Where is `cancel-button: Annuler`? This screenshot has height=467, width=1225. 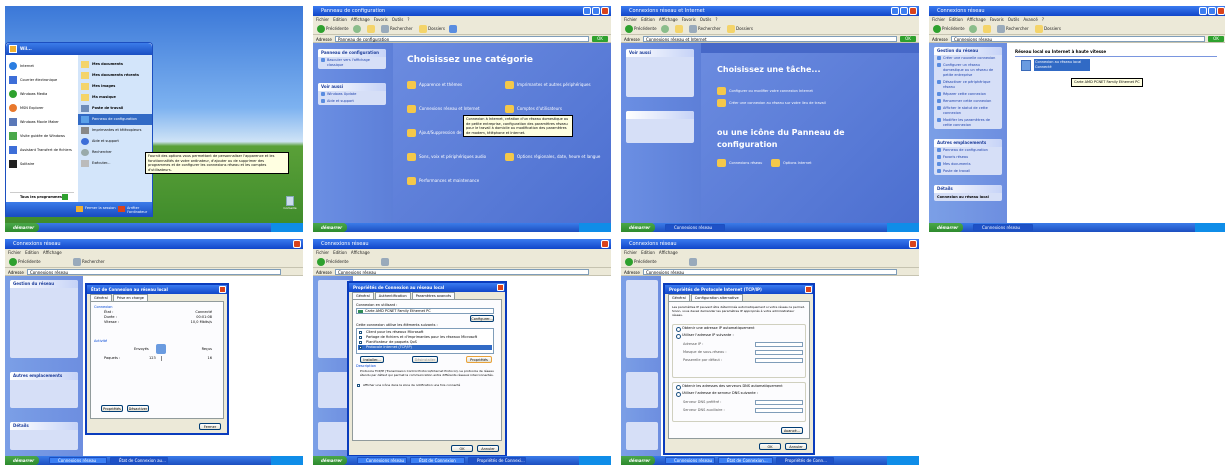
cancel-button: Annuler is located at coordinates (796, 446).